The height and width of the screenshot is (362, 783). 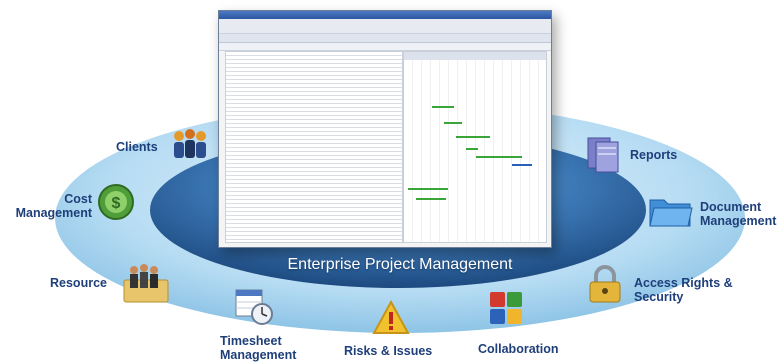 I want to click on team-folder-icon, so click(x=146, y=283).